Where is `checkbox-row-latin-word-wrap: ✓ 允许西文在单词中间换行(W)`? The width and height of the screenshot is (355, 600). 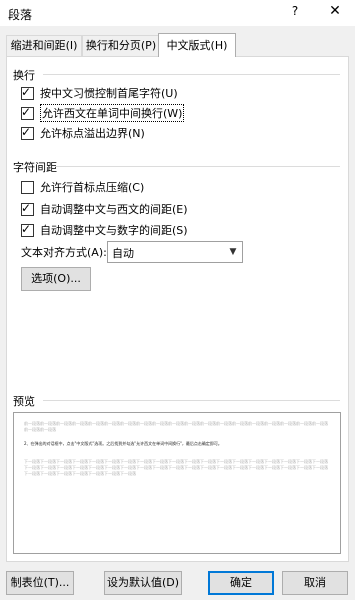 checkbox-row-latin-word-wrap: ✓ 允许西文在单词中间换行(W) is located at coordinates (103, 113).